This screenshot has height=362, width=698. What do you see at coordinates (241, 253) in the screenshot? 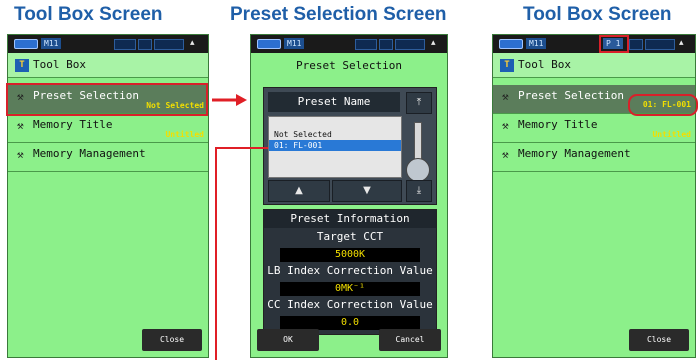
I see `connector-line` at bounding box center [241, 253].